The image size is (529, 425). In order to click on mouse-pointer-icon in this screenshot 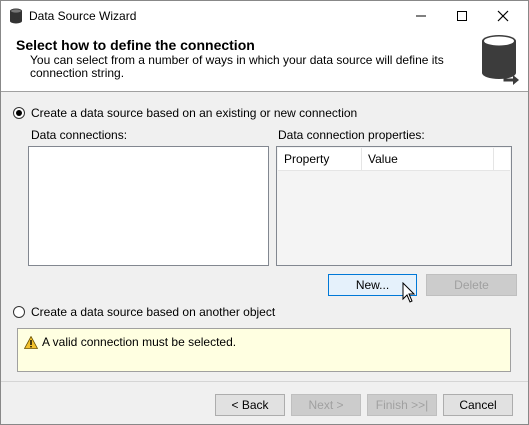, I will do `click(409, 292)`.